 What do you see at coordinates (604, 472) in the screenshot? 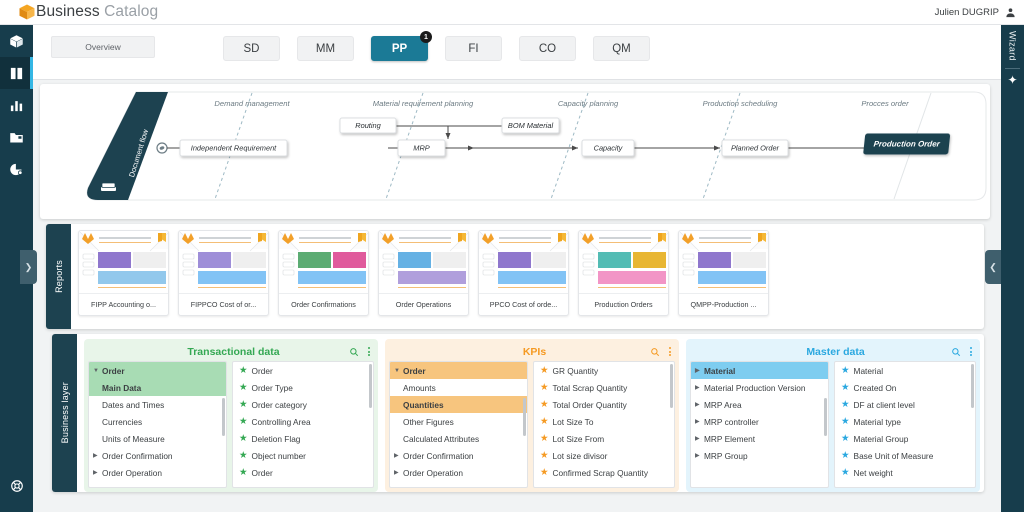
I see `field-item: ★ Confirmed Scrap Quantity` at bounding box center [604, 472].